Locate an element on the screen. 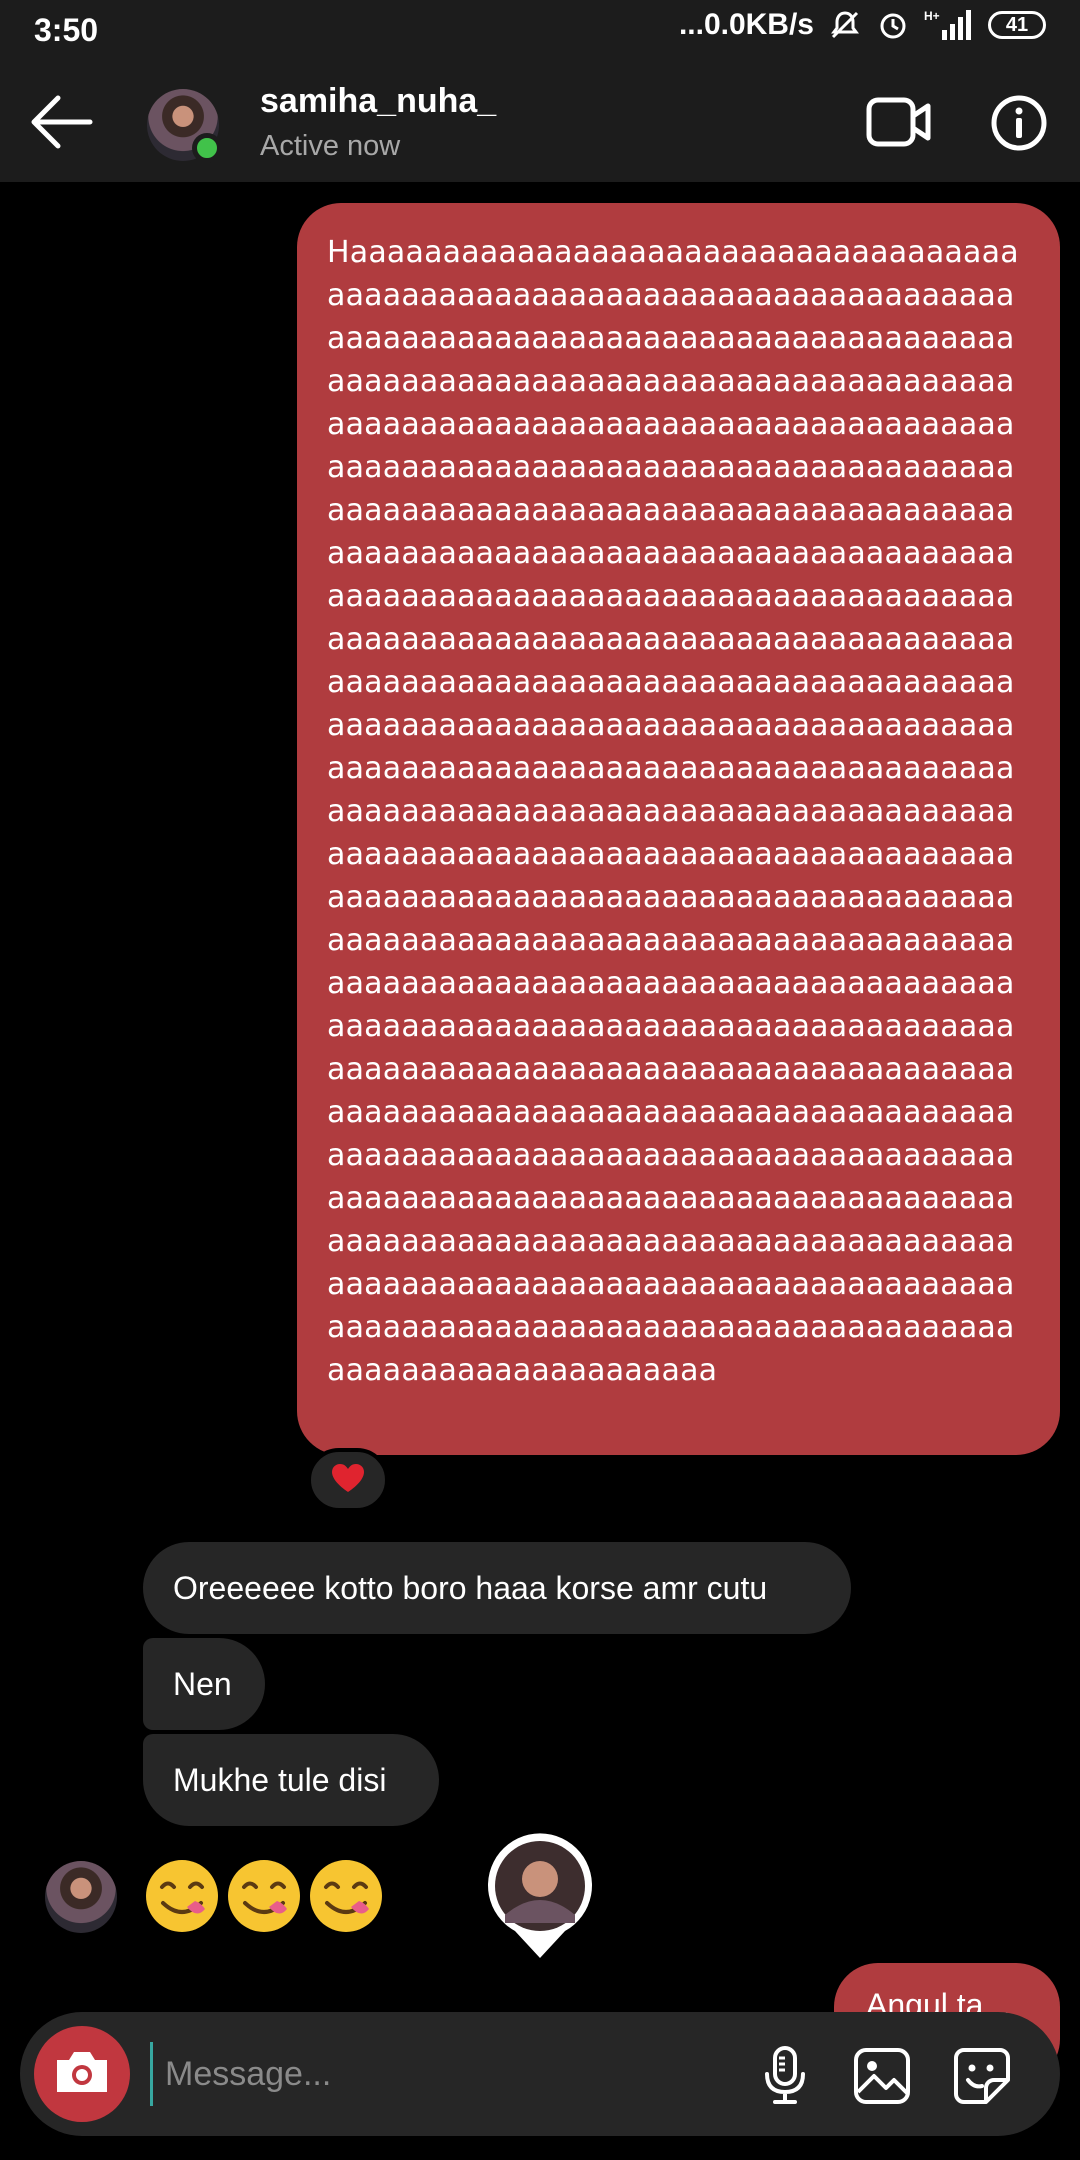  video-camera-icon is located at coordinates (899, 125).